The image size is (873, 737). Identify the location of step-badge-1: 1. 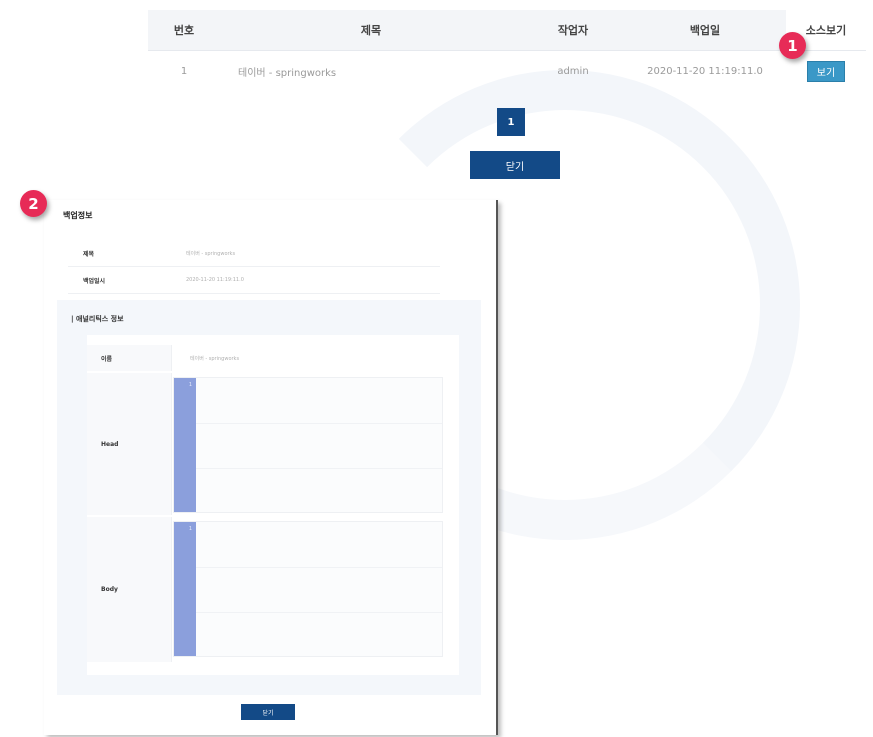
(792, 45).